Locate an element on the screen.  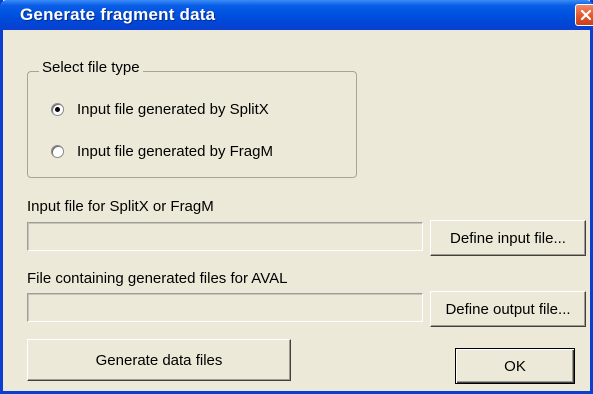
radio-fragm: Input file generated by FragM is located at coordinates (162, 151).